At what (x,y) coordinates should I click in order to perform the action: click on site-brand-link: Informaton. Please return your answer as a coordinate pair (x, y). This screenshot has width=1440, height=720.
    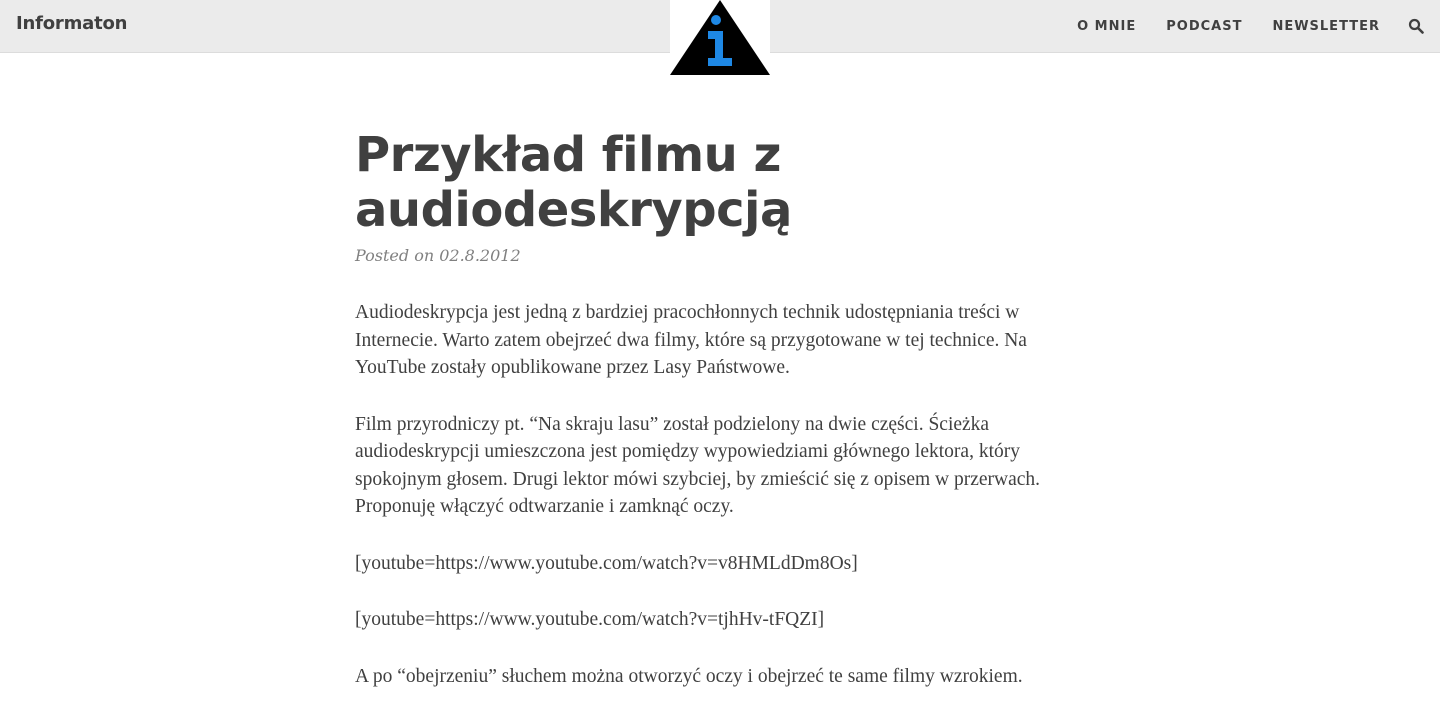
    Looking at the image, I should click on (71, 23).